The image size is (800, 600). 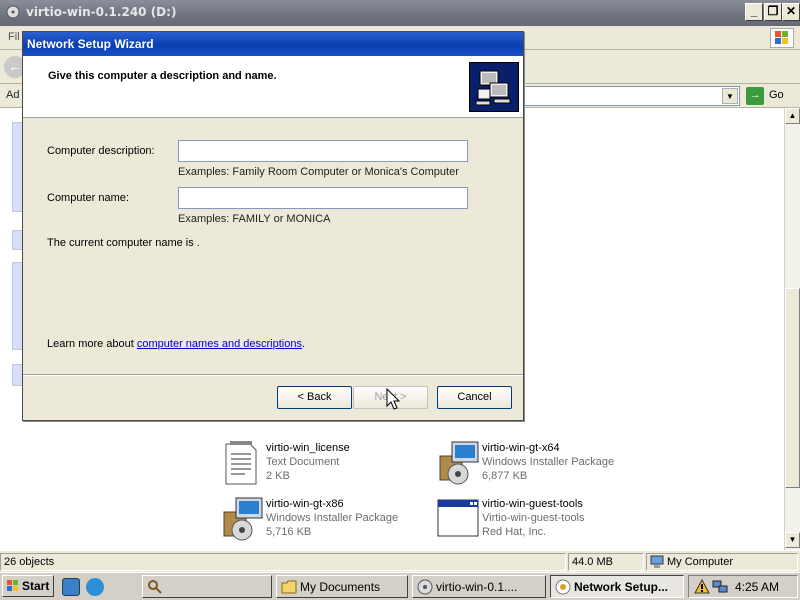 What do you see at coordinates (323, 151) in the screenshot?
I see `computer-description-field` at bounding box center [323, 151].